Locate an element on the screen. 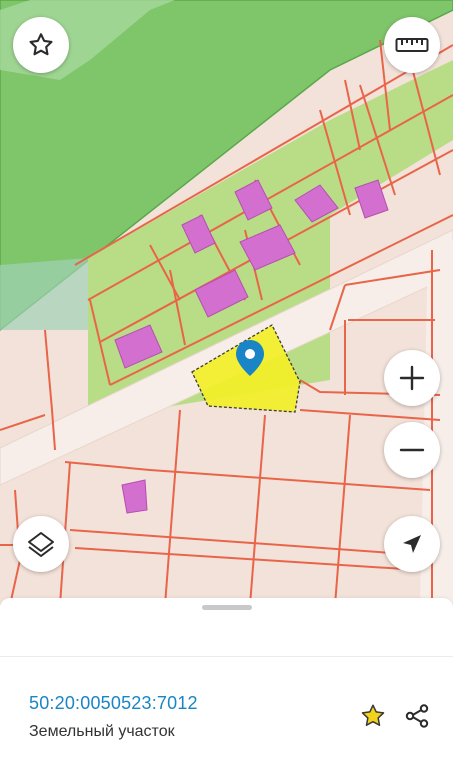 This screenshot has width=453, height=767. zoom-out-button is located at coordinates (412, 450).